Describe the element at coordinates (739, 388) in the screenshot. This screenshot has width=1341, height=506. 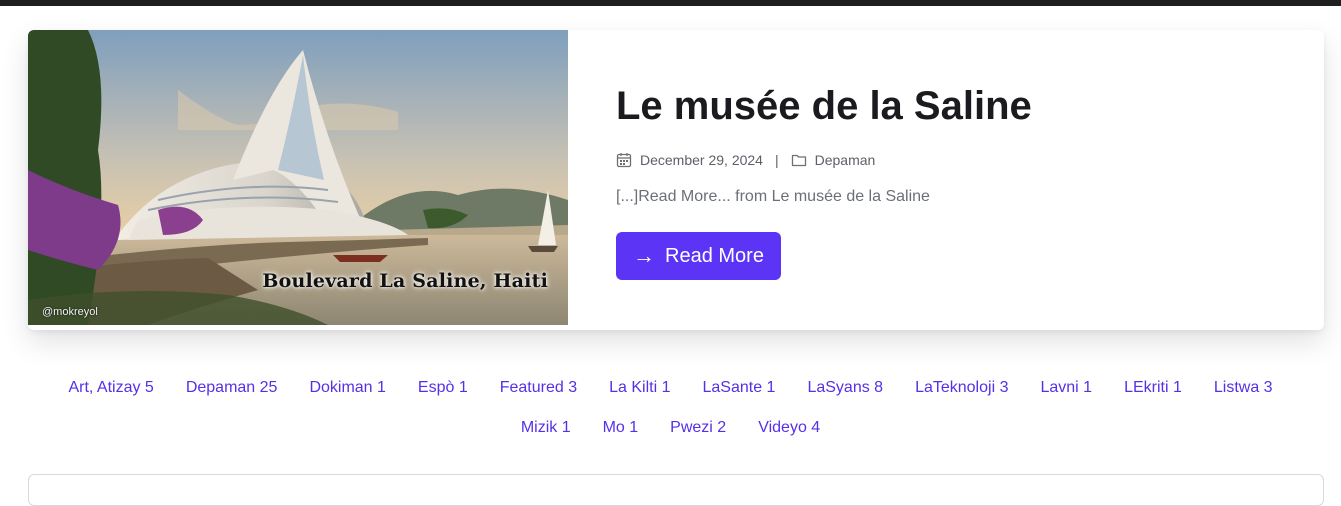
I see `category-link: LaSante 1` at that location.